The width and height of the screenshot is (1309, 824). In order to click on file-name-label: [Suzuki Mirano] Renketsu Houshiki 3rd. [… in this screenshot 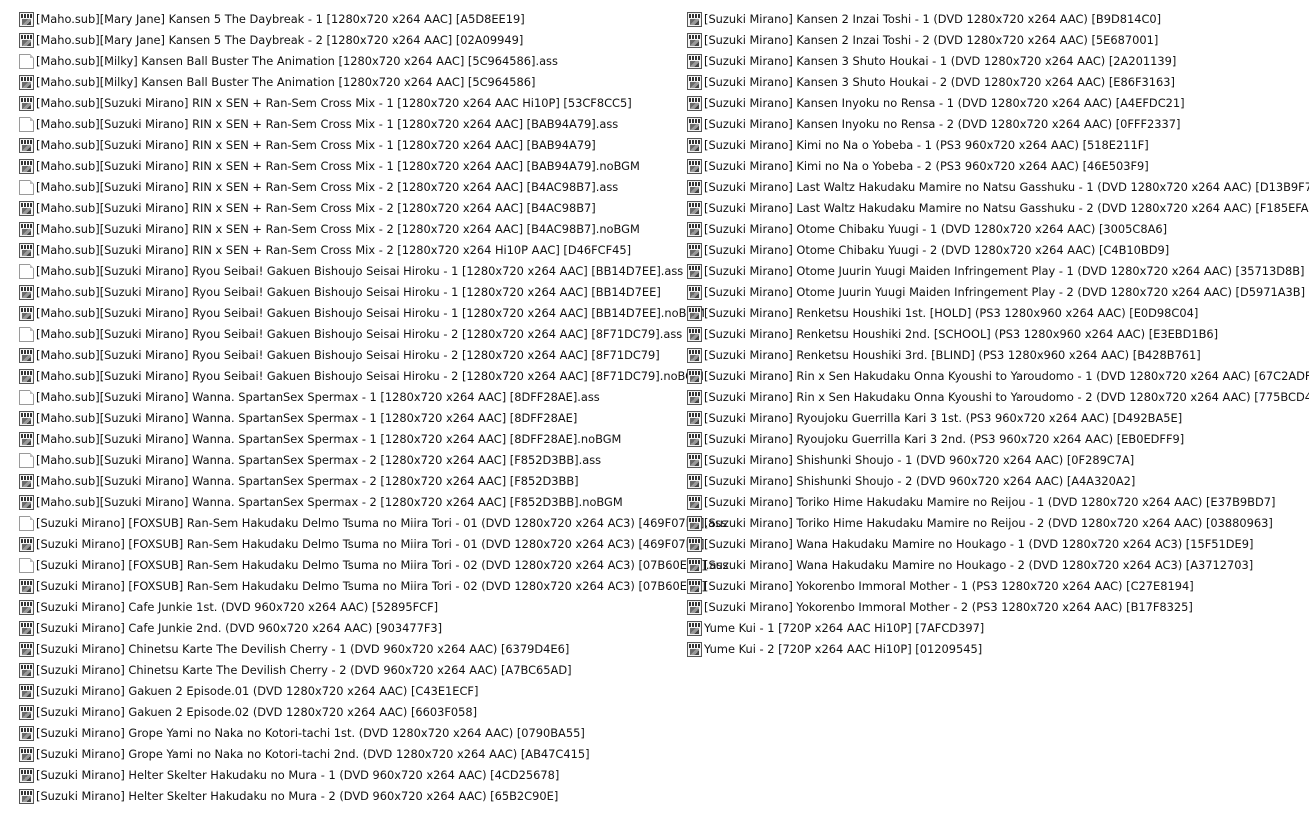, I will do `click(952, 355)`.